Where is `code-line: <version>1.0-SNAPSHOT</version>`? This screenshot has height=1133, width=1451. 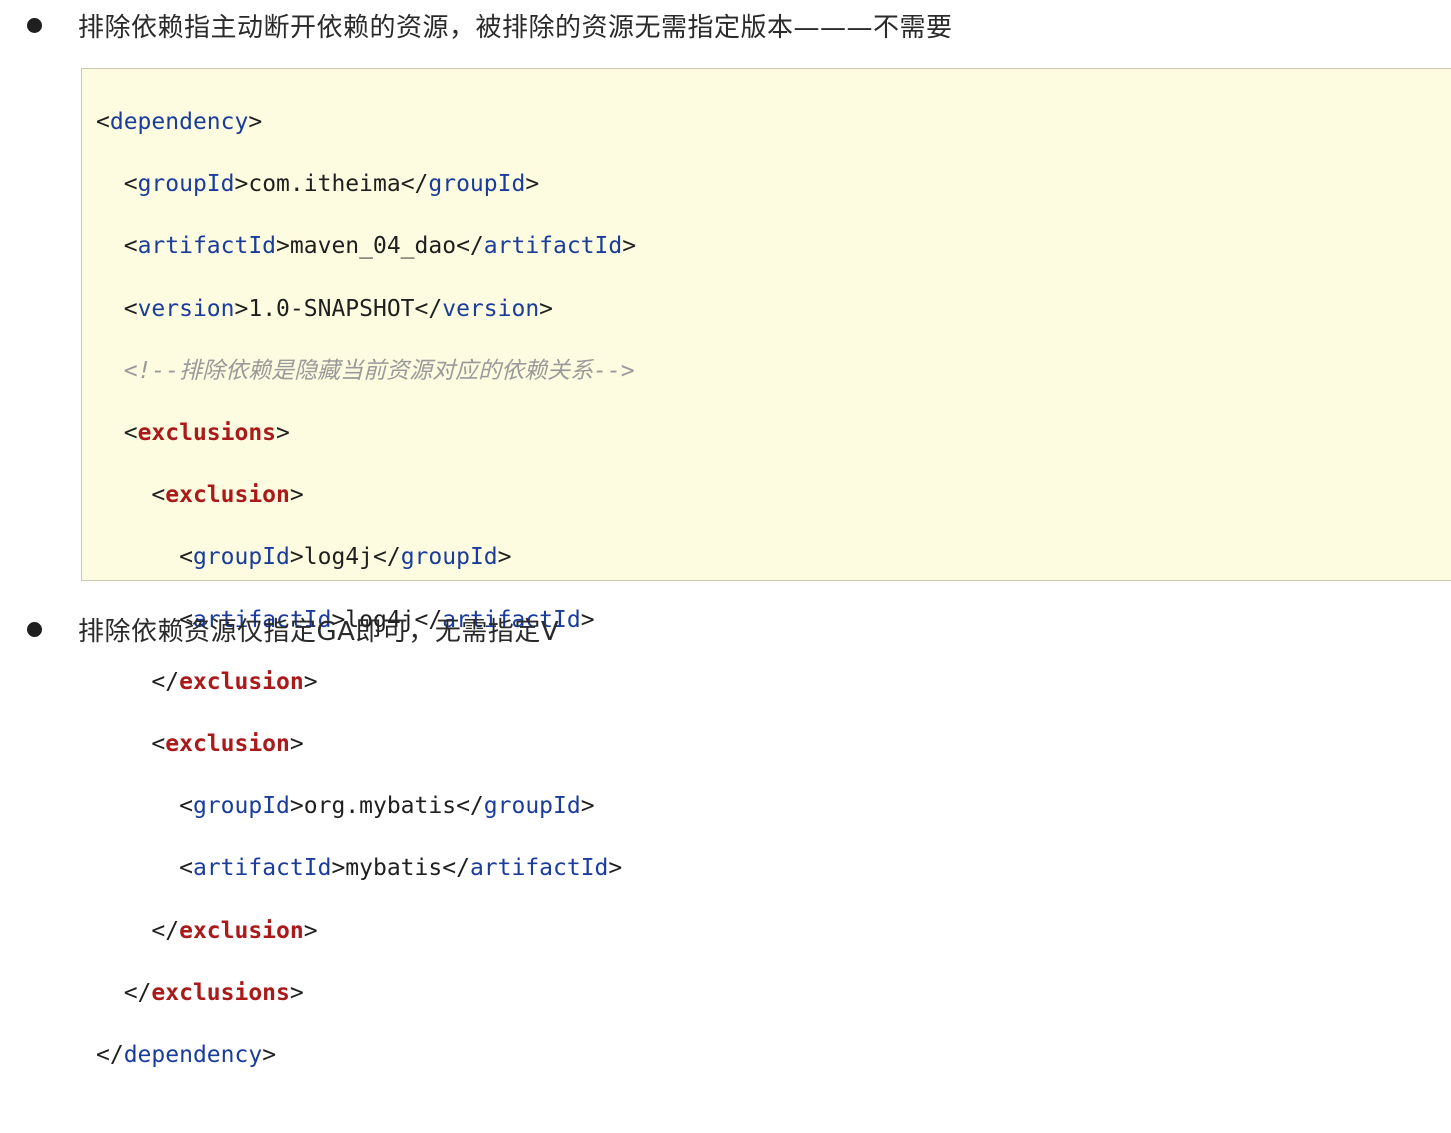 code-line: <version>1.0-SNAPSHOT</version> is located at coordinates (338, 308).